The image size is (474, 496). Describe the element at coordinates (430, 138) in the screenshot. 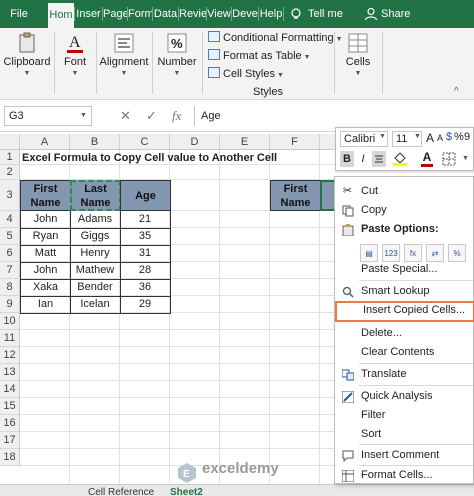

I see `increase-font-icon: A` at that location.